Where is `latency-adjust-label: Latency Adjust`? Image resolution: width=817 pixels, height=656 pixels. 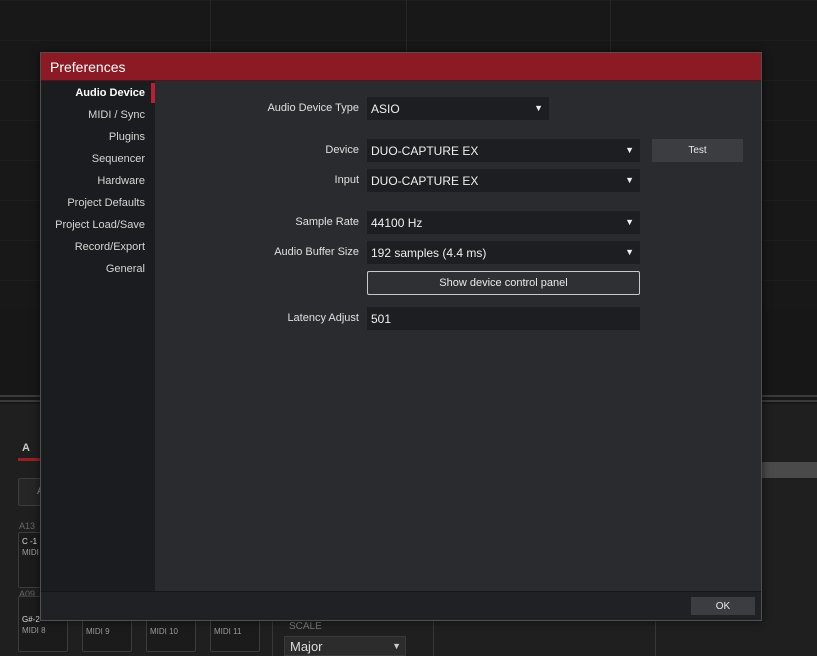
latency-adjust-label: Latency Adjust is located at coordinates (323, 318).